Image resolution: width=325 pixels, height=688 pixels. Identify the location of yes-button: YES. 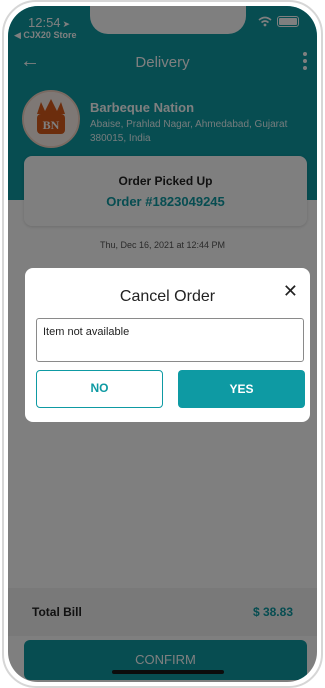
(241, 389).